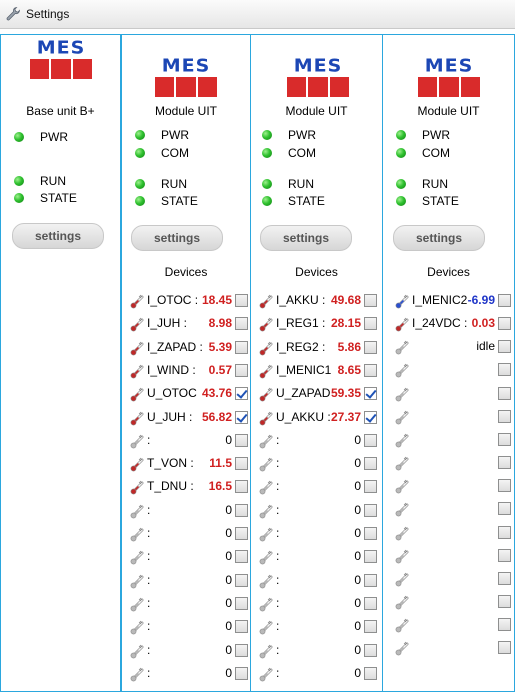  What do you see at coordinates (58, 236) in the screenshot?
I see `base-settings-button: settings` at bounding box center [58, 236].